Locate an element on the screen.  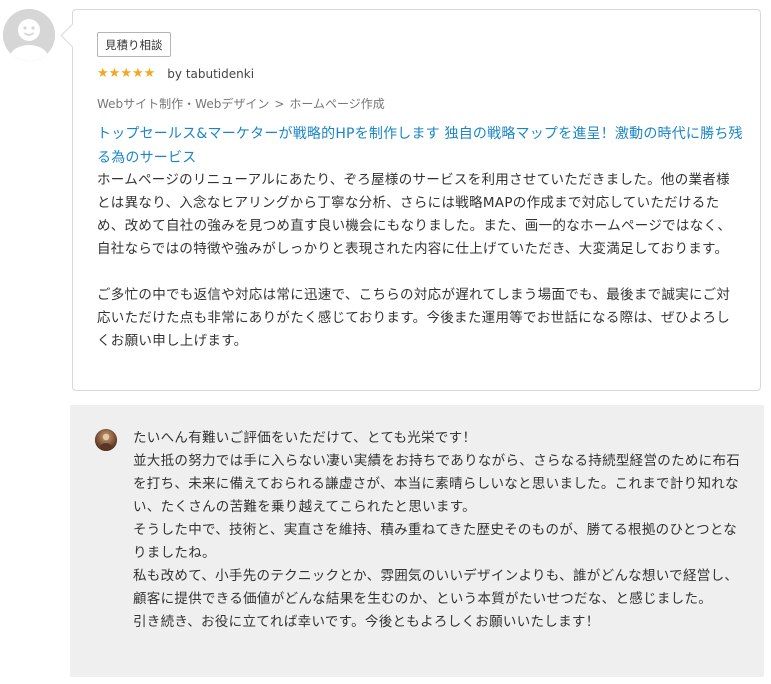
breadcrumb-subcategory: ホームページ作成 is located at coordinates (336, 104).